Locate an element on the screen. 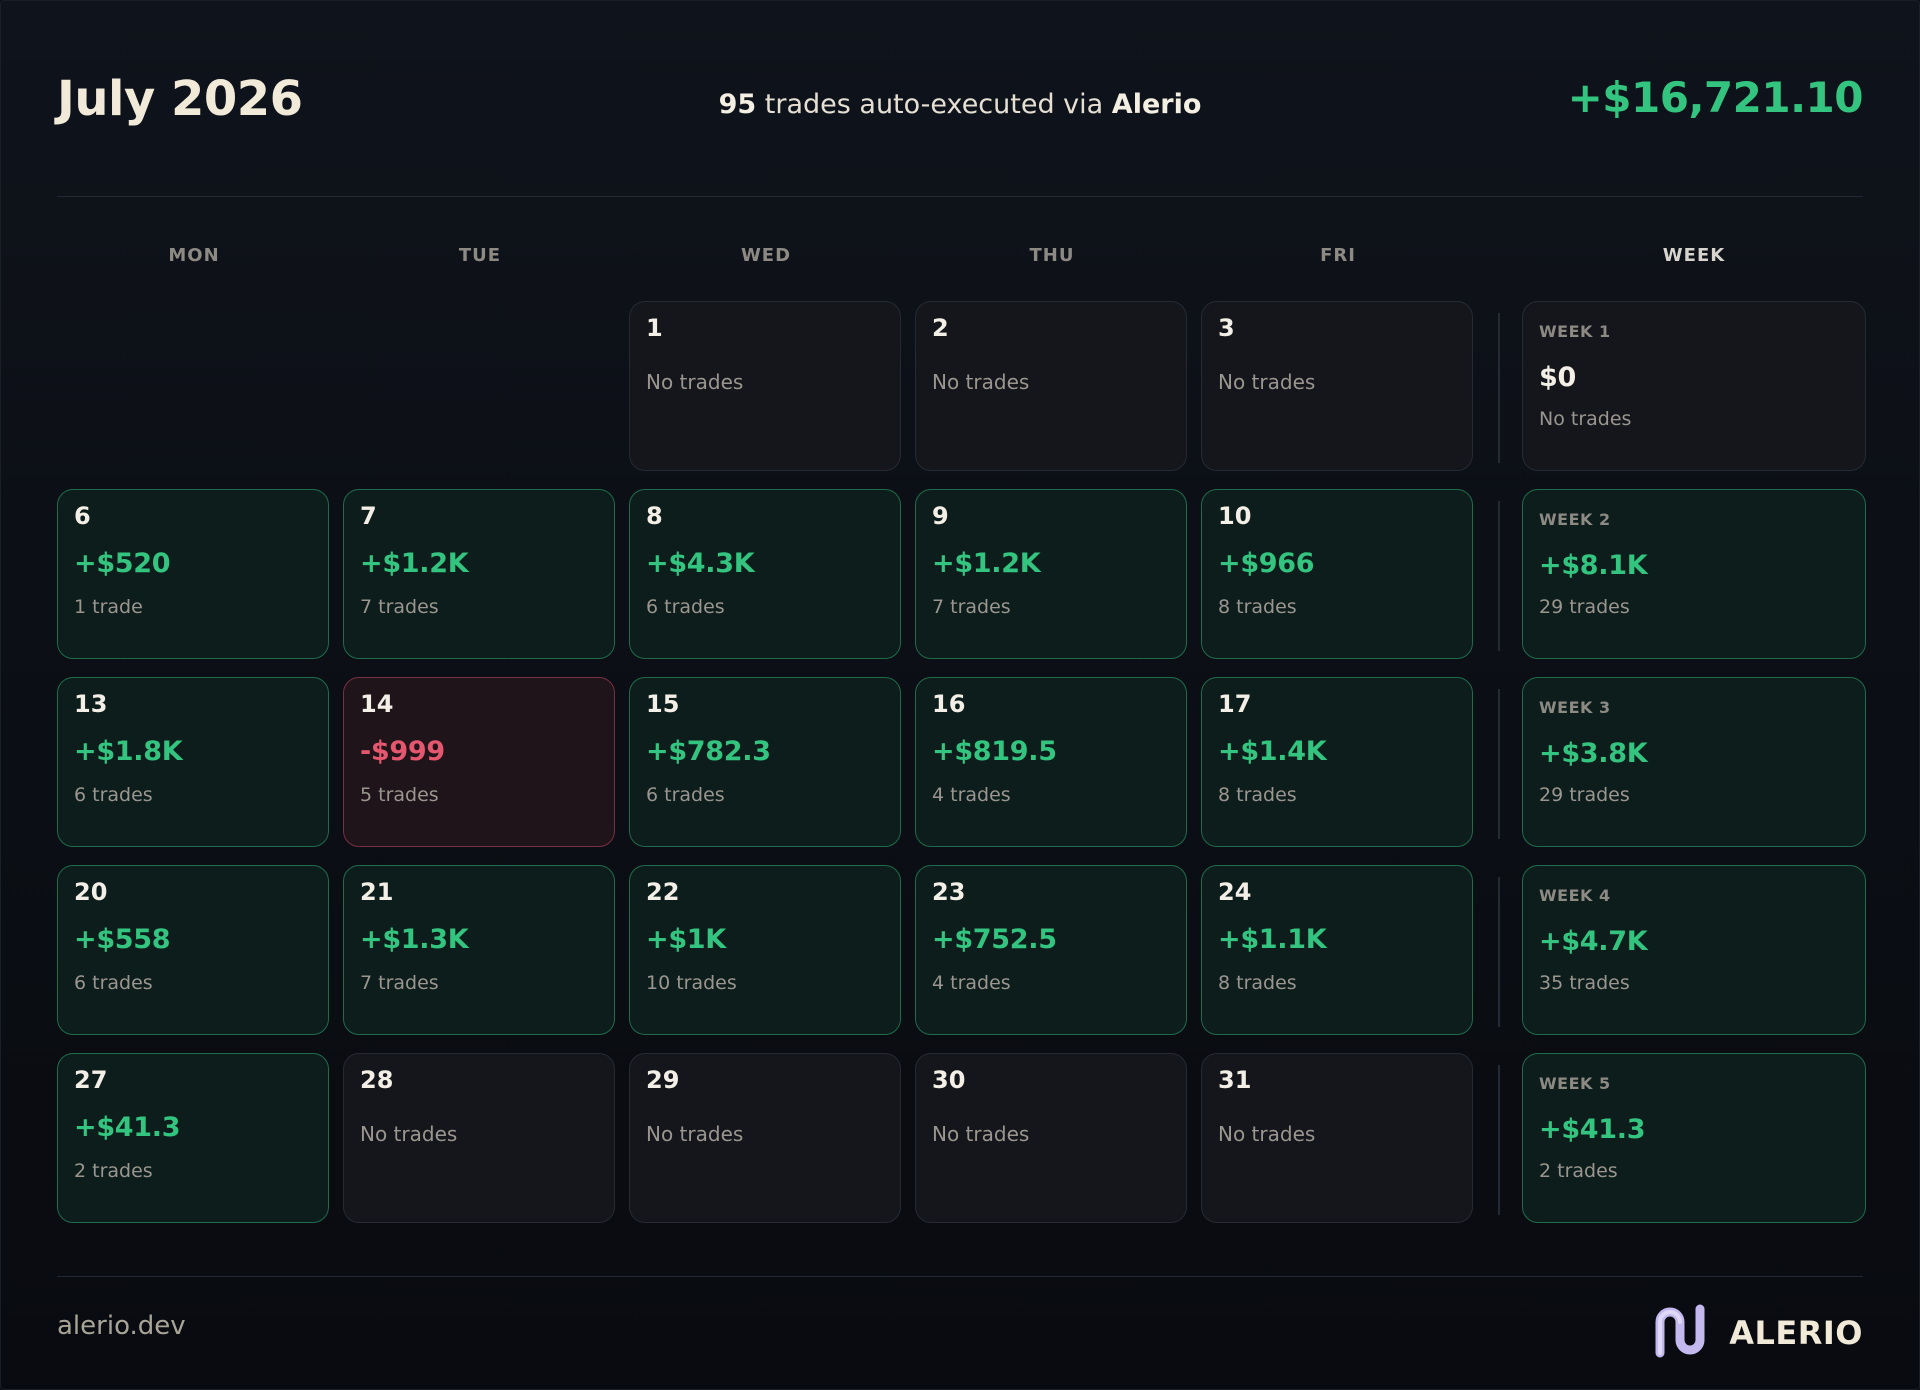  week-pnl: +$3.8K is located at coordinates (1593, 753).